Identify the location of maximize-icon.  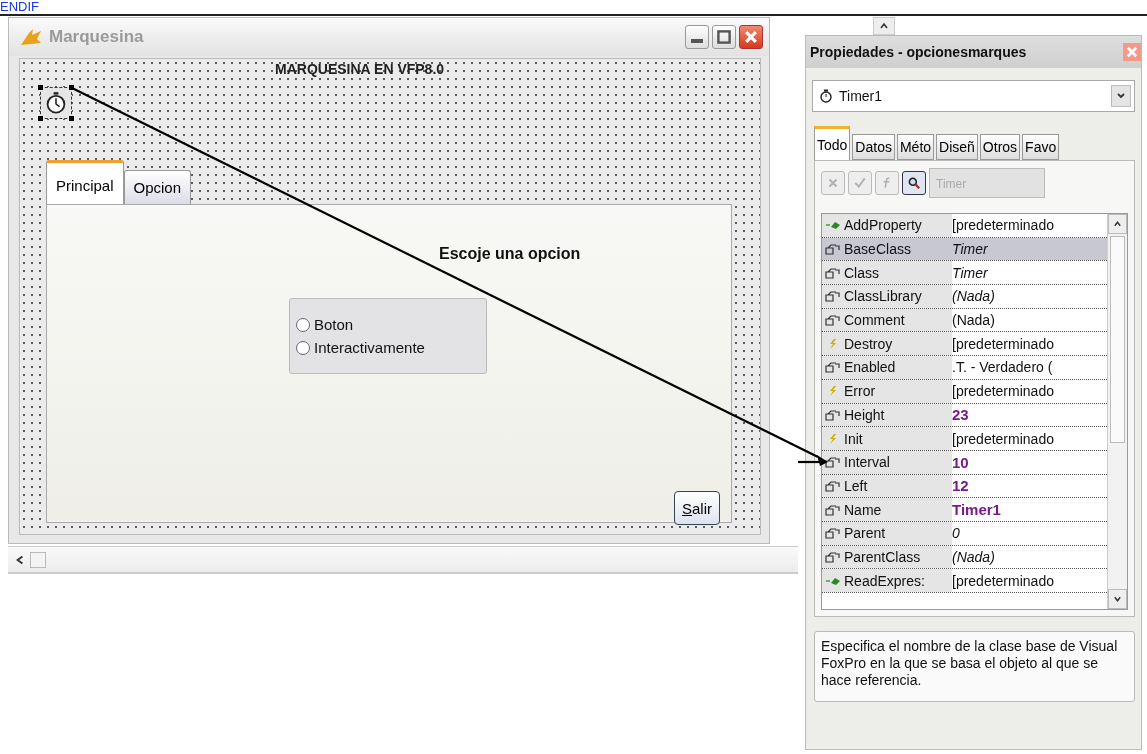
(724, 37).